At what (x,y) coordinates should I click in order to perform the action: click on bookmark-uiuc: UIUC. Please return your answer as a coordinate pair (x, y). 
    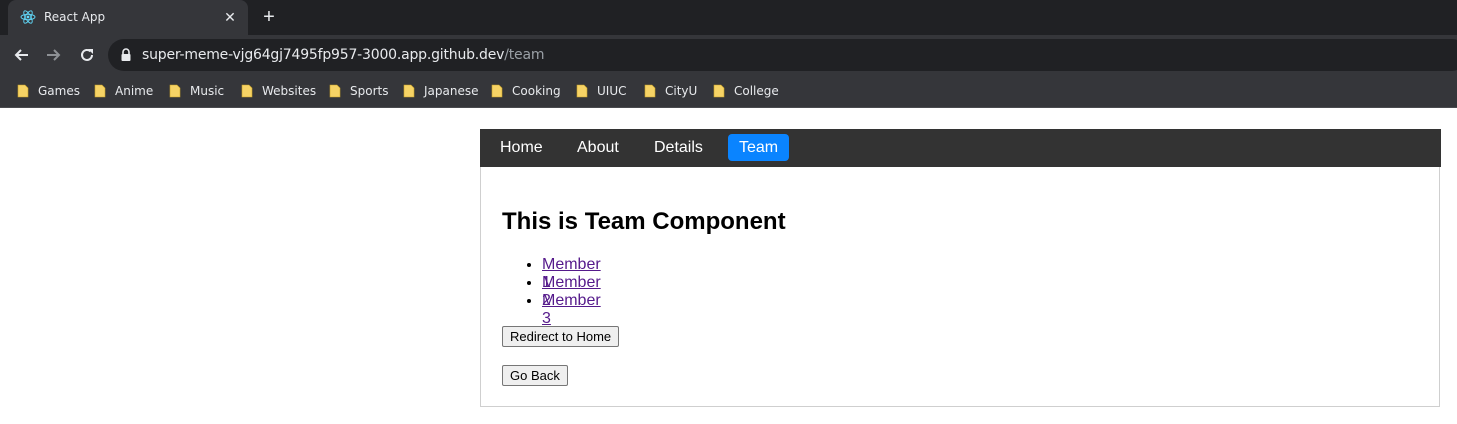
    Looking at the image, I should click on (600, 91).